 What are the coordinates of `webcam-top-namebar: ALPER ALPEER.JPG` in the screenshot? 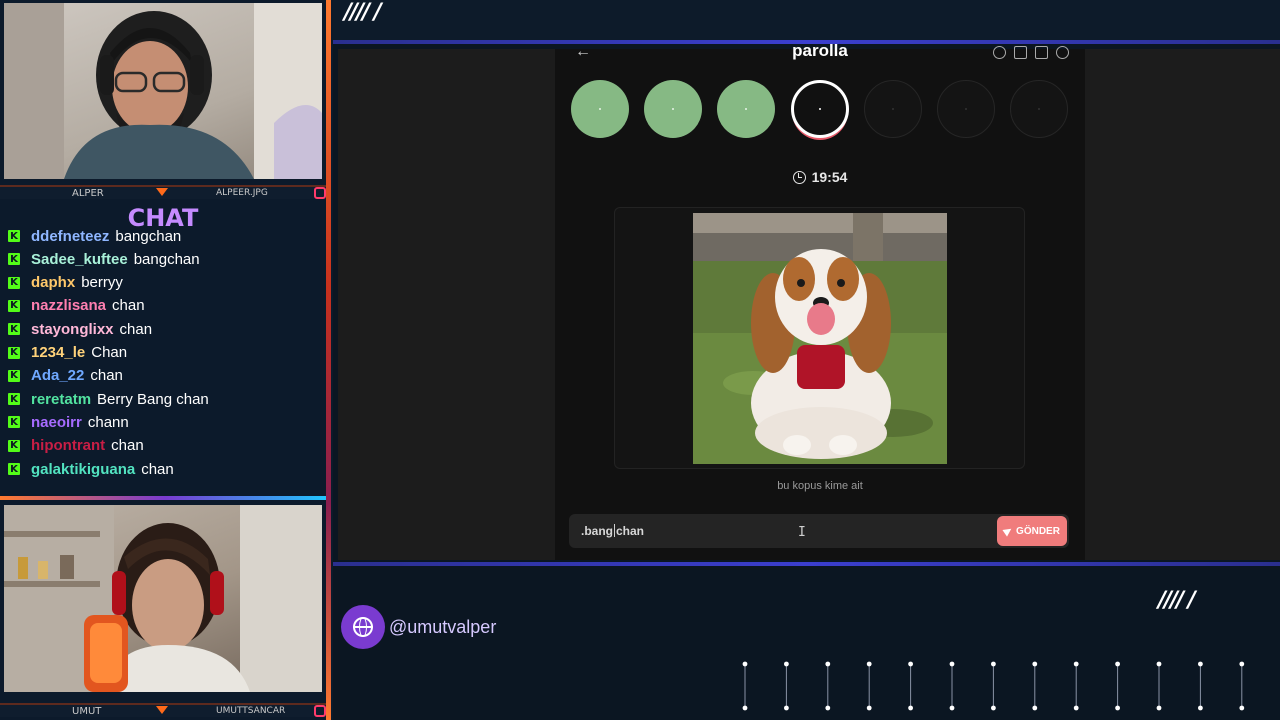 It's located at (165, 192).